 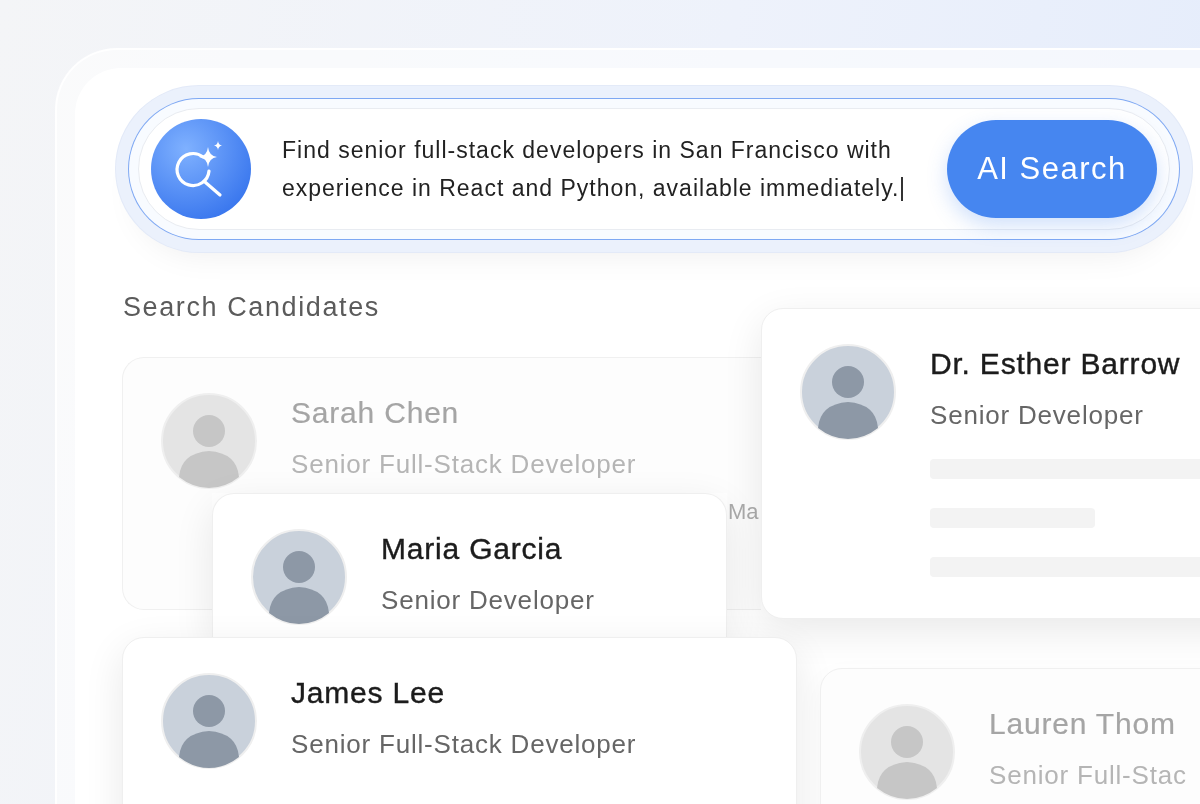 What do you see at coordinates (376, 413) in the screenshot?
I see `candidate-name: Sarah Chen` at bounding box center [376, 413].